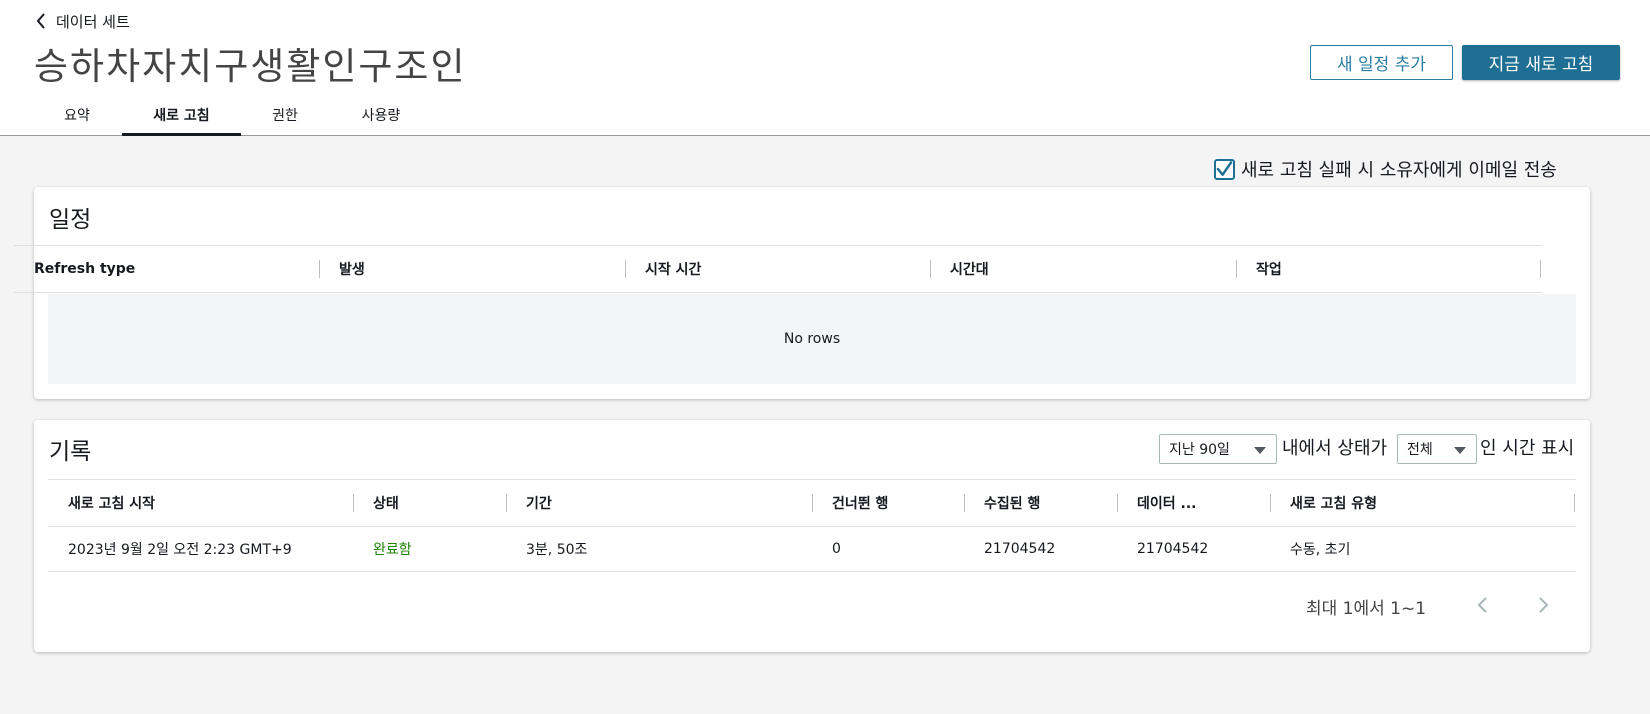 This screenshot has width=1650, height=714. What do you see at coordinates (1320, 550) in the screenshot?
I see `history-cell-refresh-type: 수동, 초기` at bounding box center [1320, 550].